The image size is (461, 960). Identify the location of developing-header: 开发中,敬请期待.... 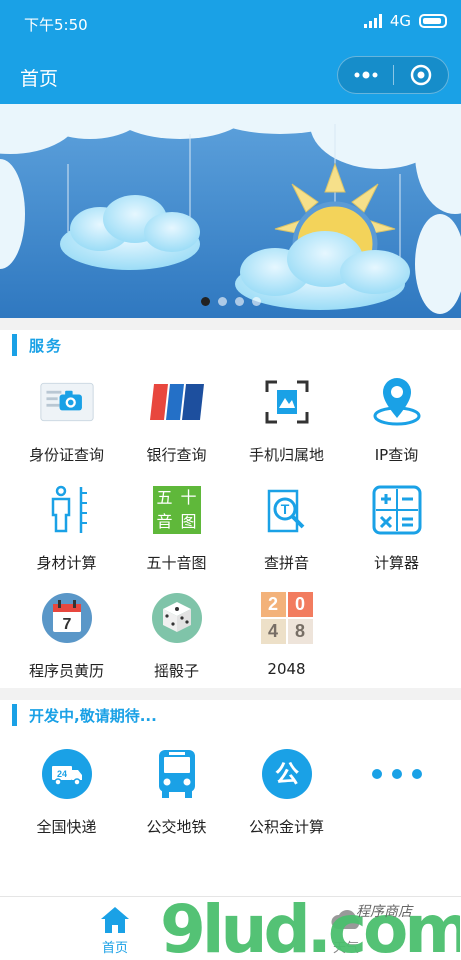
(84, 715).